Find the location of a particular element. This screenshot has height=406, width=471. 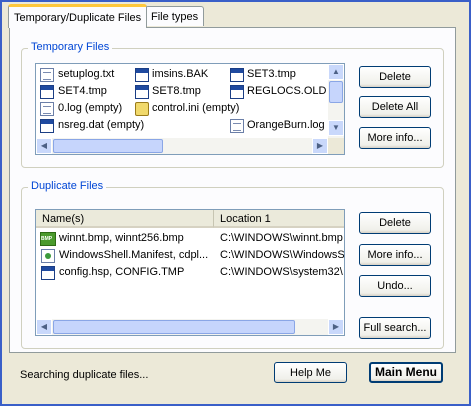

list-item: REGLOCS.OLD is located at coordinates (278, 92).